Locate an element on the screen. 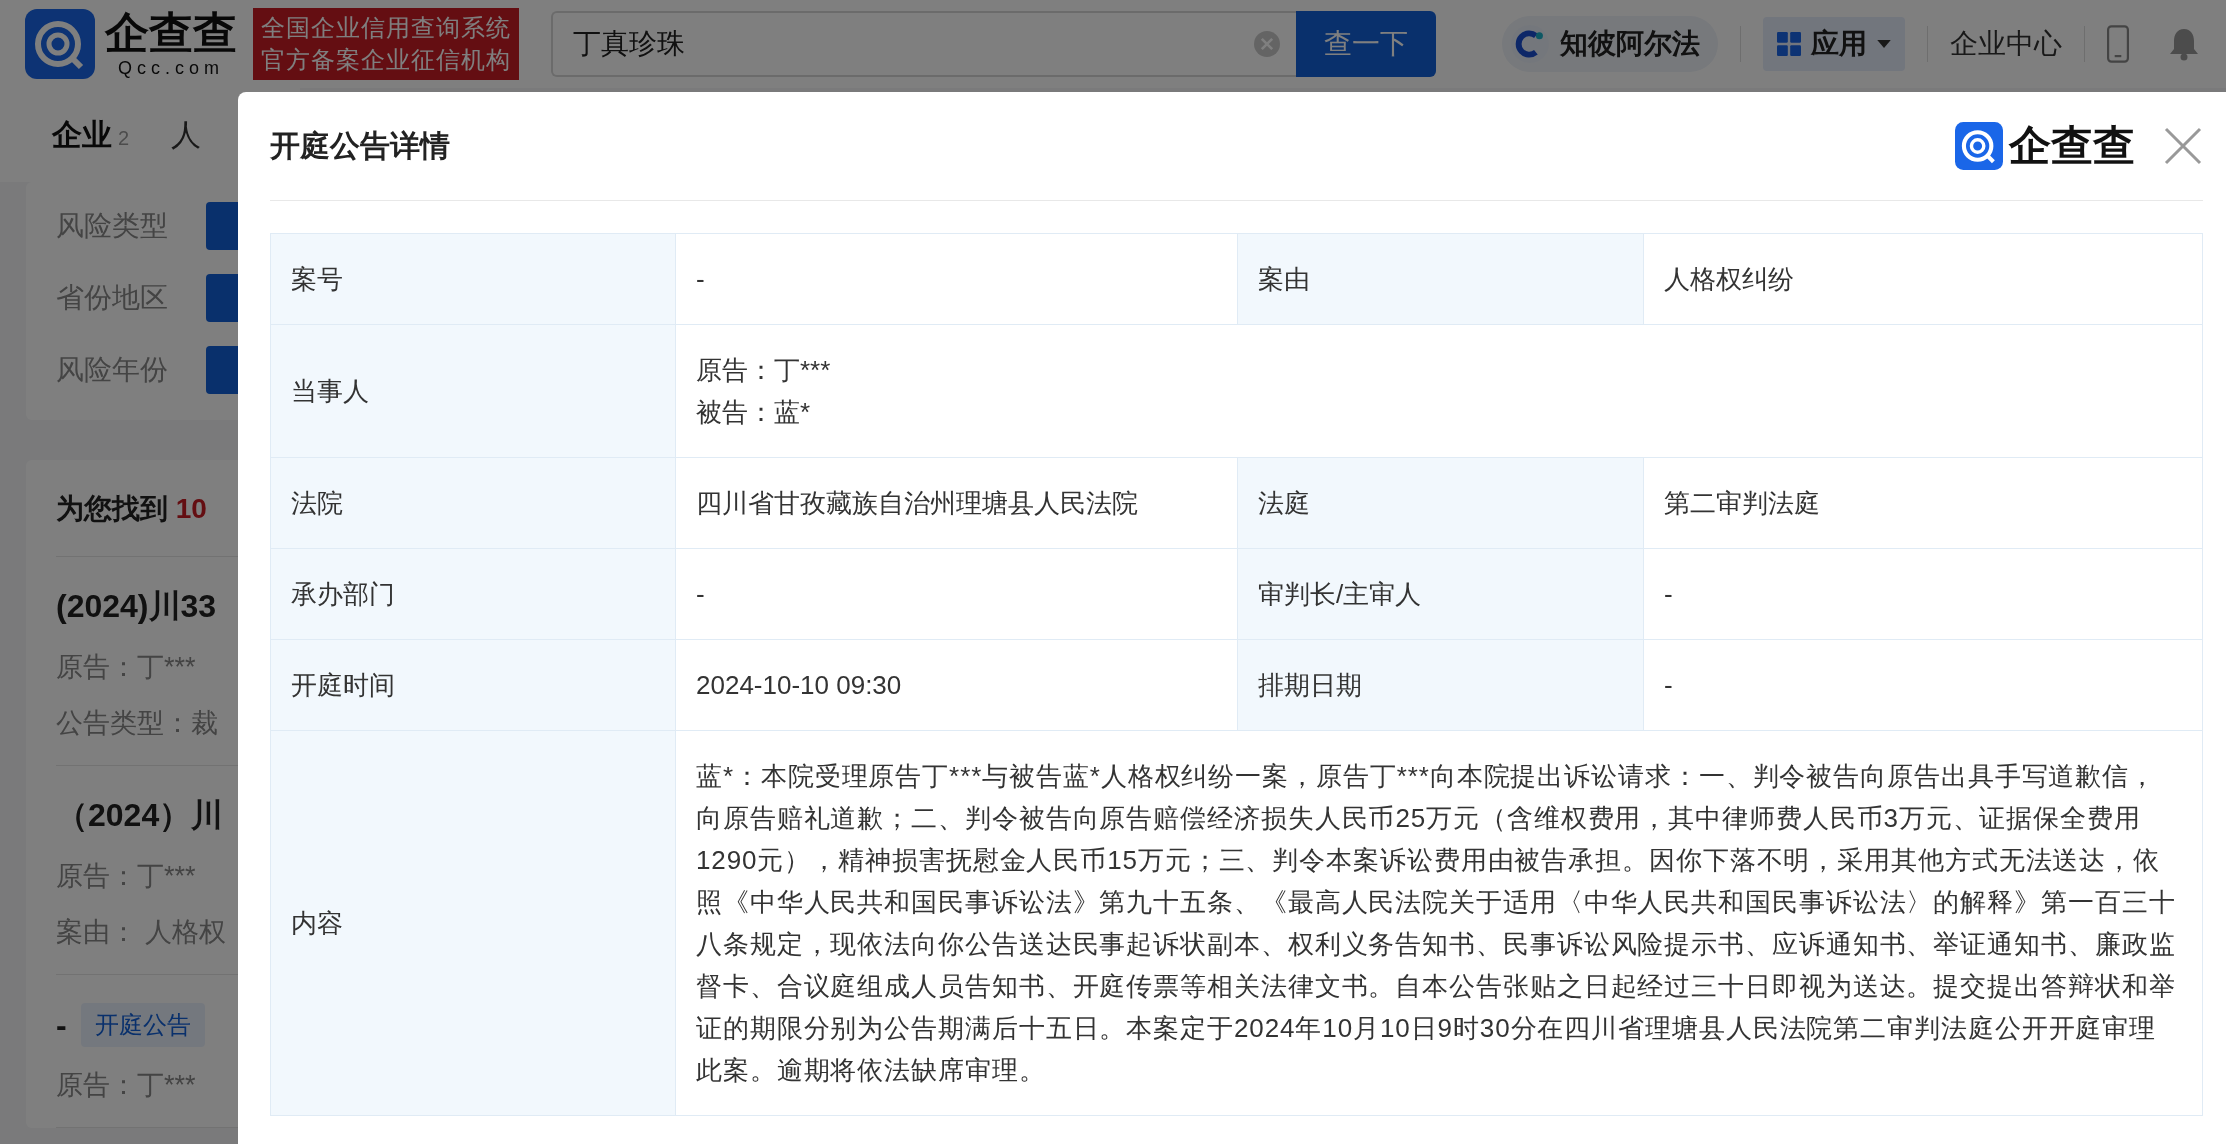  result-title: - is located at coordinates (61, 1025).